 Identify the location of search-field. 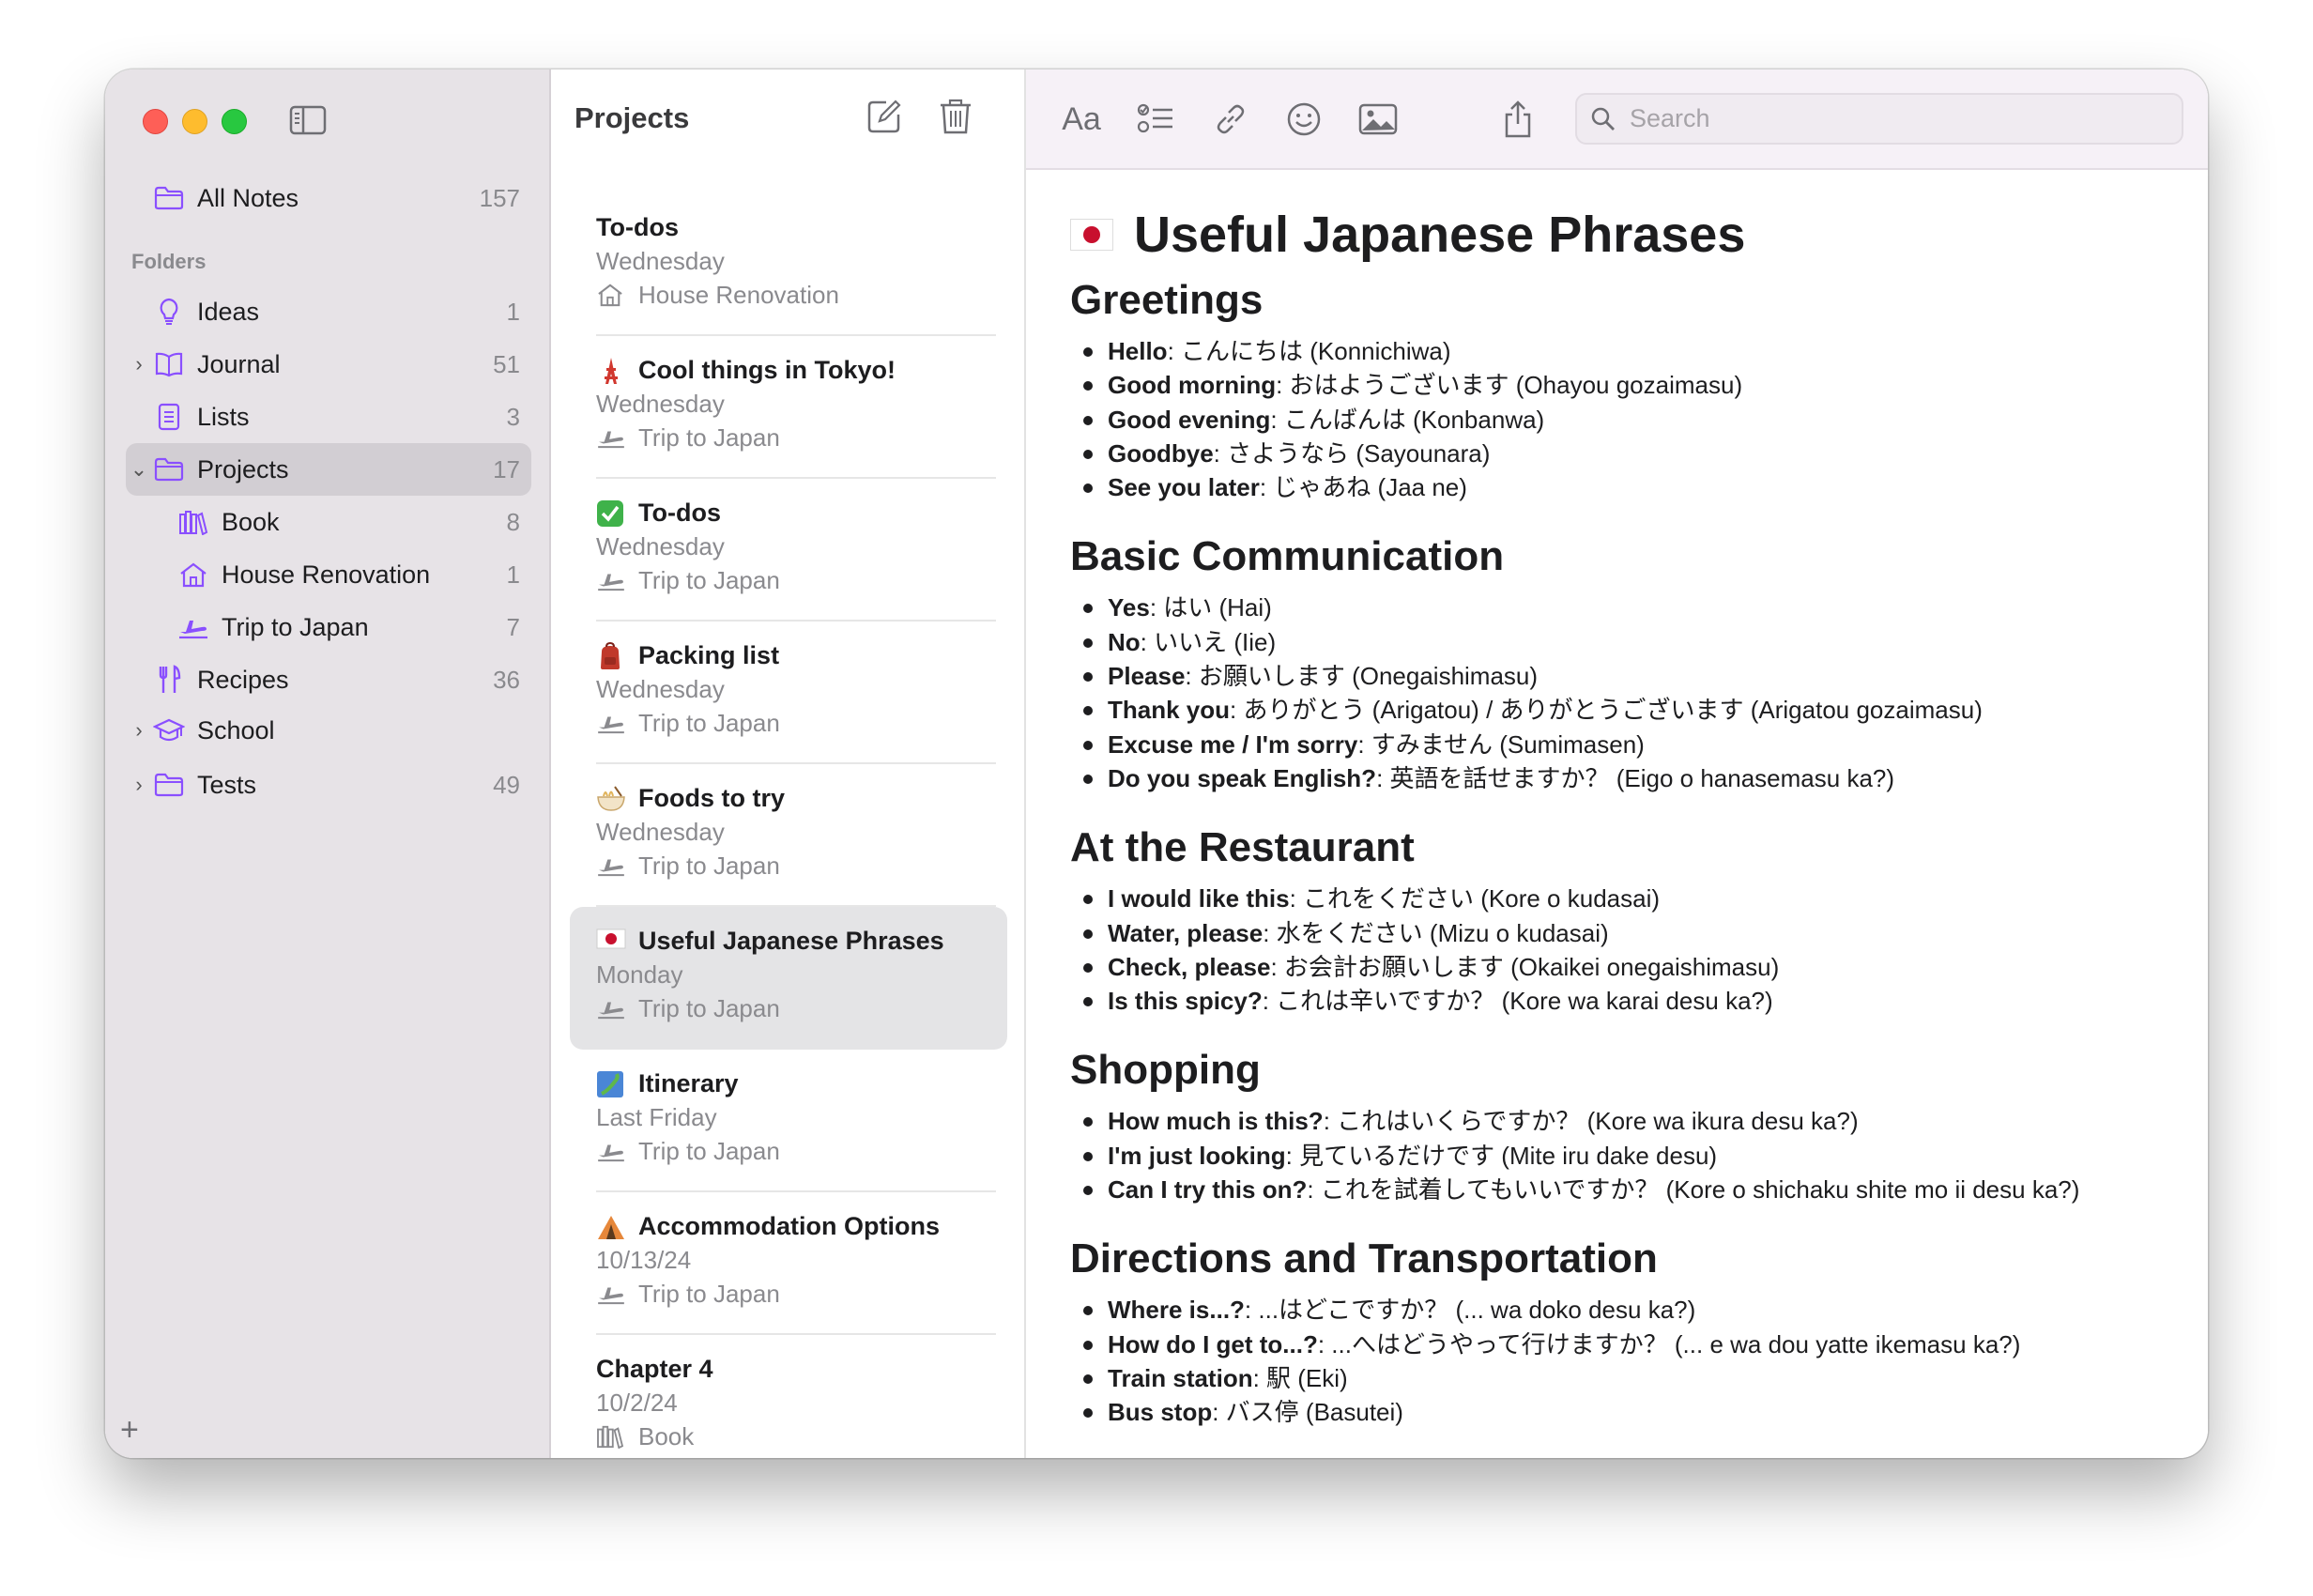
(1879, 119).